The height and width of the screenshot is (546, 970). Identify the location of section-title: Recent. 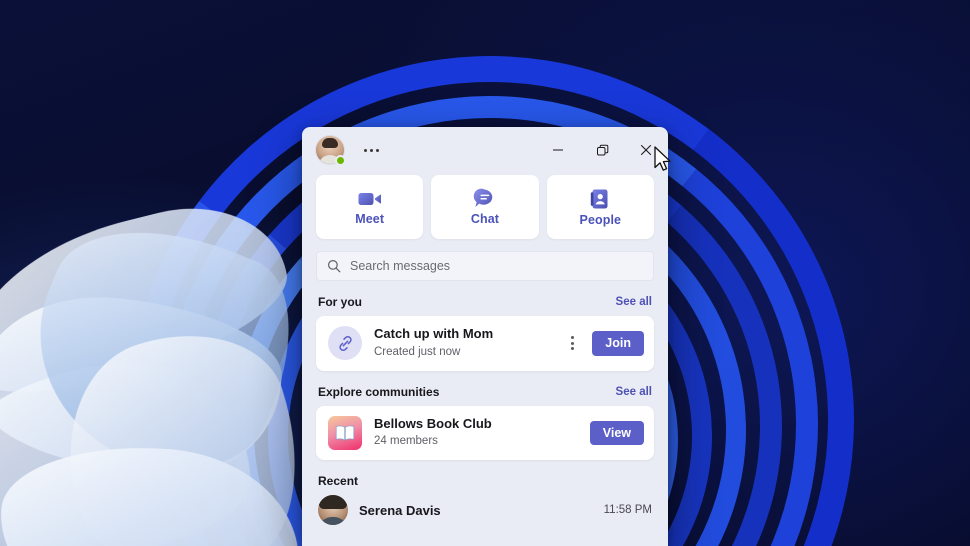
(338, 481).